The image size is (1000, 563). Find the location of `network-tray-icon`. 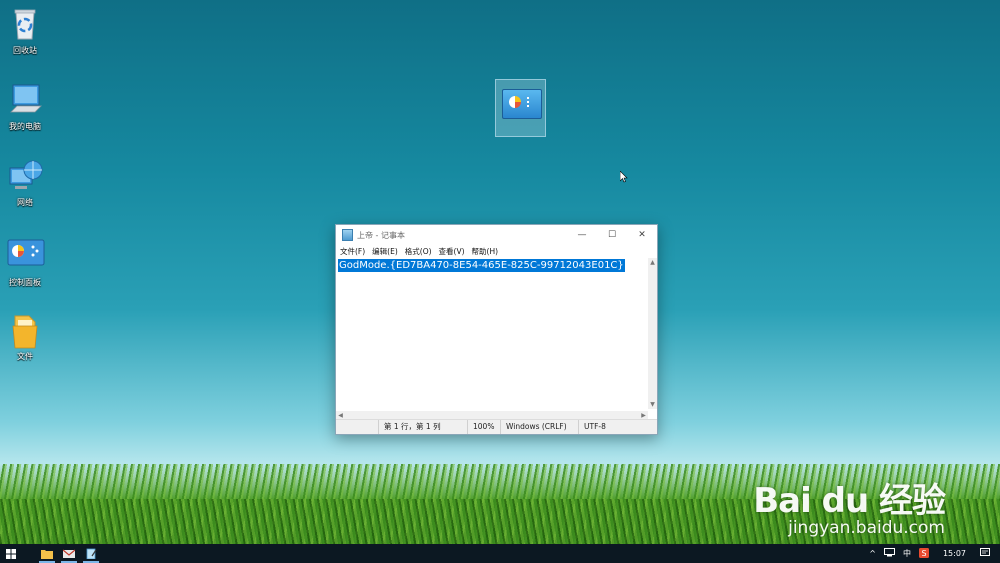

network-tray-icon is located at coordinates (889, 553).